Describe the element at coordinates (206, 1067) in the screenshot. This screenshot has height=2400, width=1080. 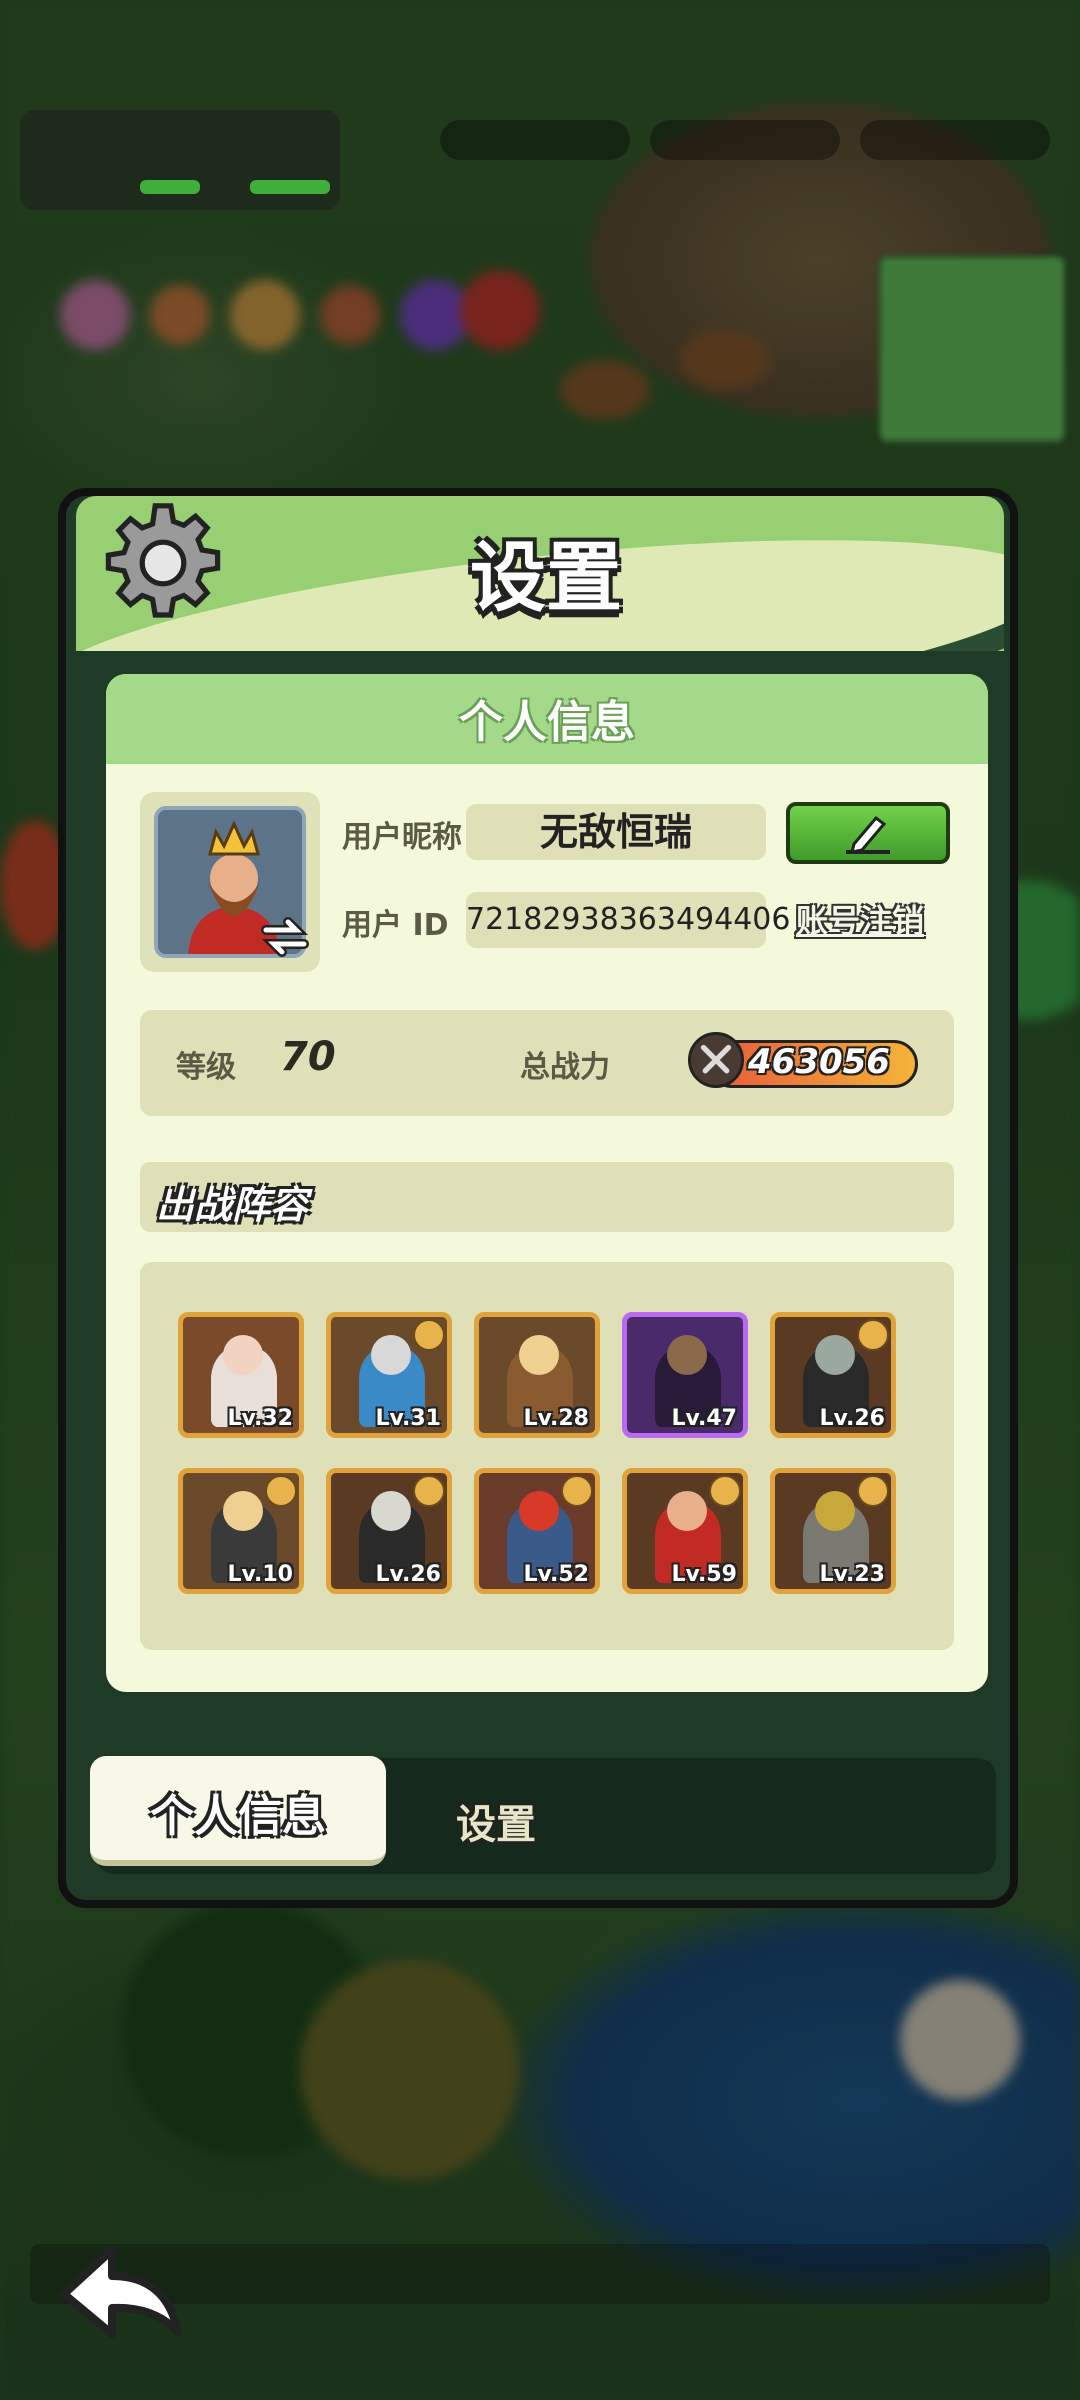
I see `level-label: 等级` at that location.